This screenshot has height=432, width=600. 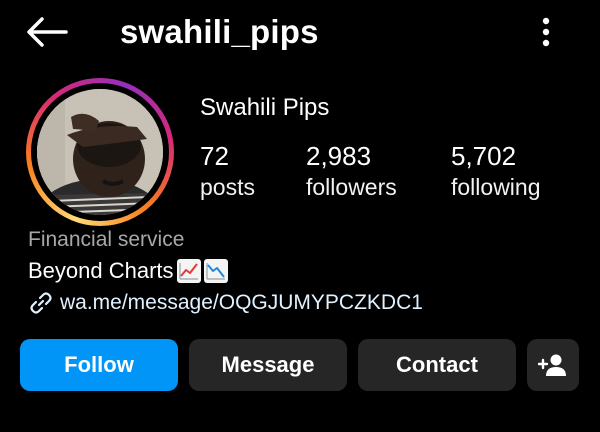 What do you see at coordinates (241, 302) in the screenshot?
I see `link-text: wa.me/message/OQGJUMYPCZKDC1` at bounding box center [241, 302].